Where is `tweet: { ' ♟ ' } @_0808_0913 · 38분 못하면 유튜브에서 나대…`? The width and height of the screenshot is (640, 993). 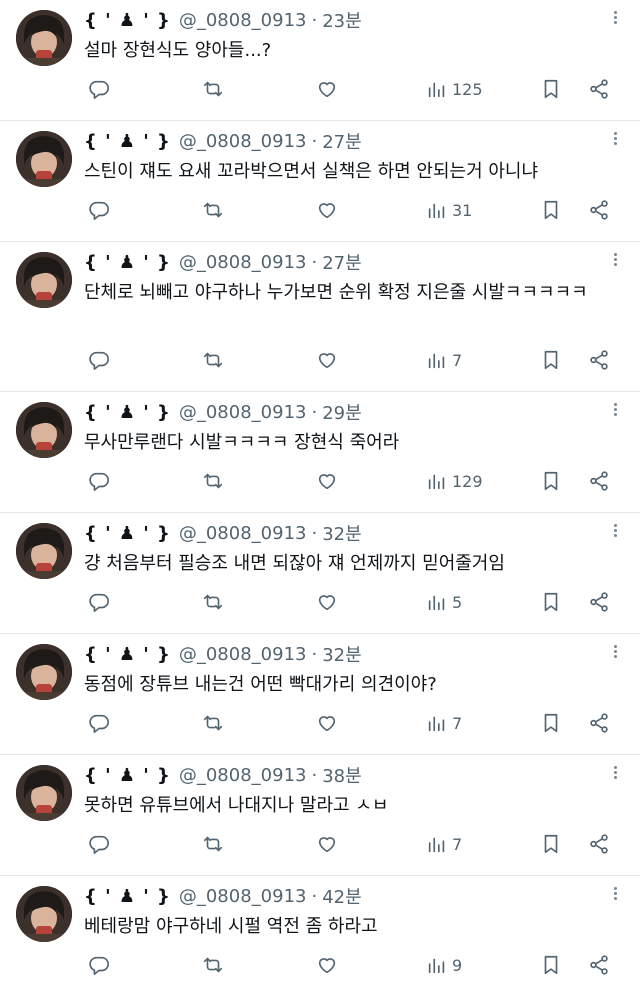
tweet: { ' ♟ ' } @_0808_0913 · 38분 못하면 유튜브에서 나대… is located at coordinates (320, 815).